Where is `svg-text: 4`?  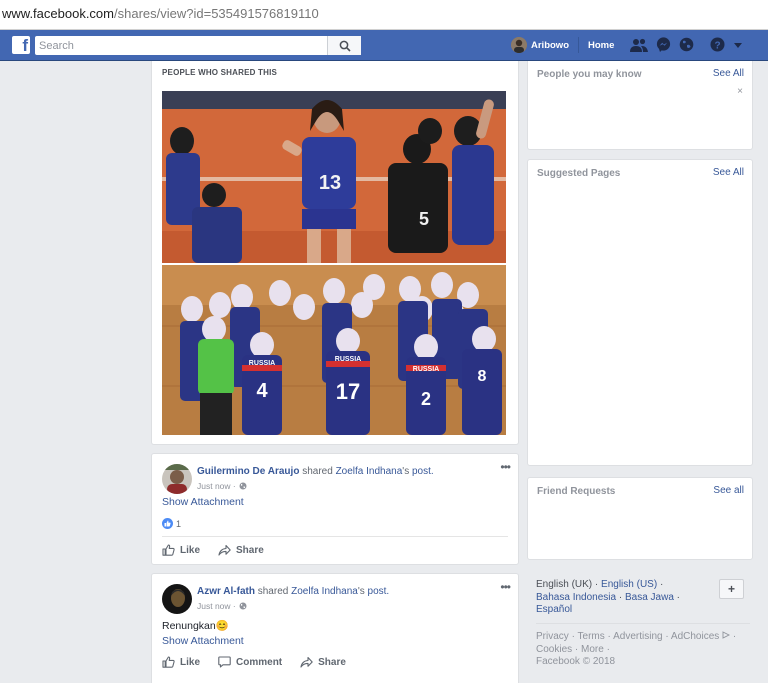
svg-text: 4 is located at coordinates (262, 391).